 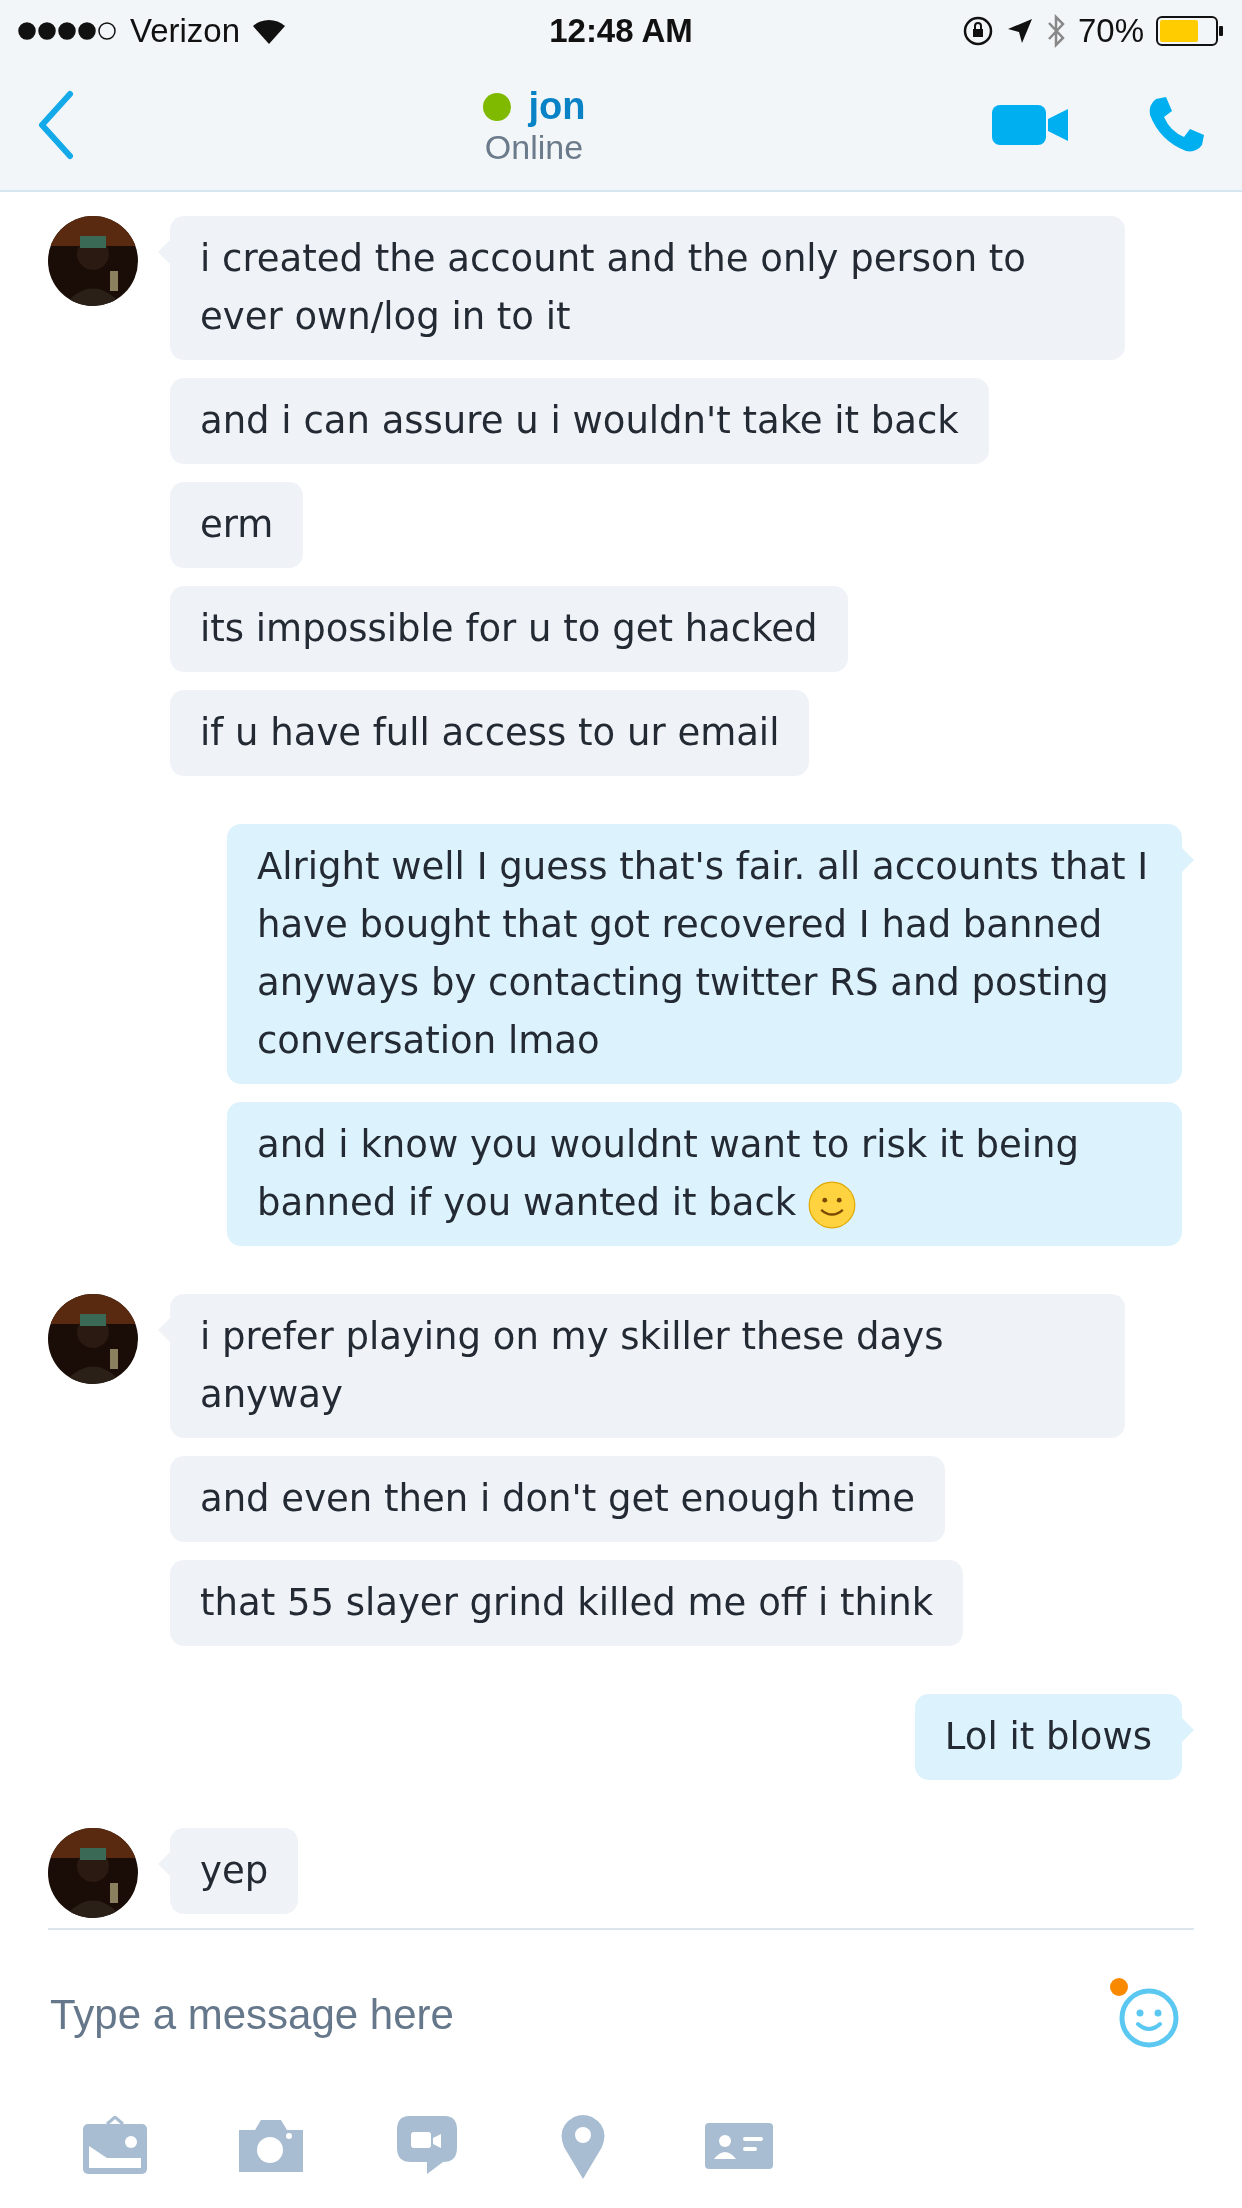 What do you see at coordinates (647, 288) in the screenshot?
I see `message-bubble: i created the account and the only person to ever own/log in to it` at bounding box center [647, 288].